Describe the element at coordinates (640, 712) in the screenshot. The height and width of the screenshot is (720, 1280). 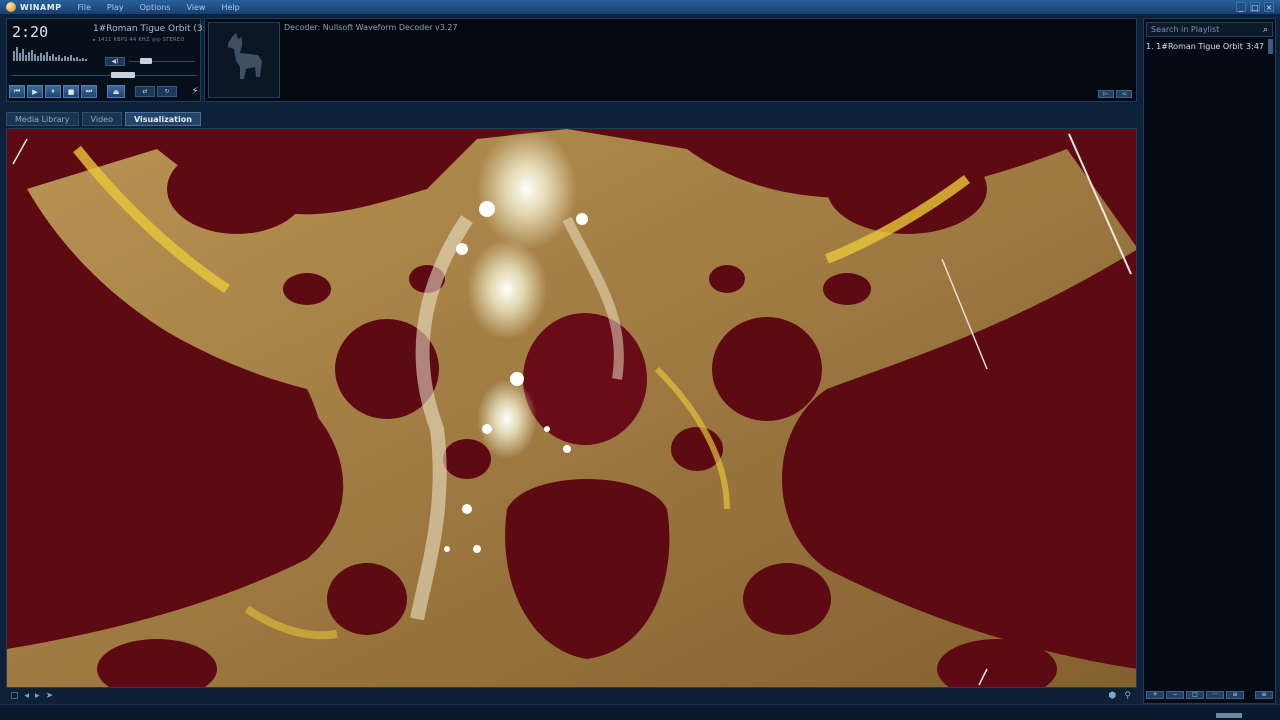
I see `status-bar` at that location.